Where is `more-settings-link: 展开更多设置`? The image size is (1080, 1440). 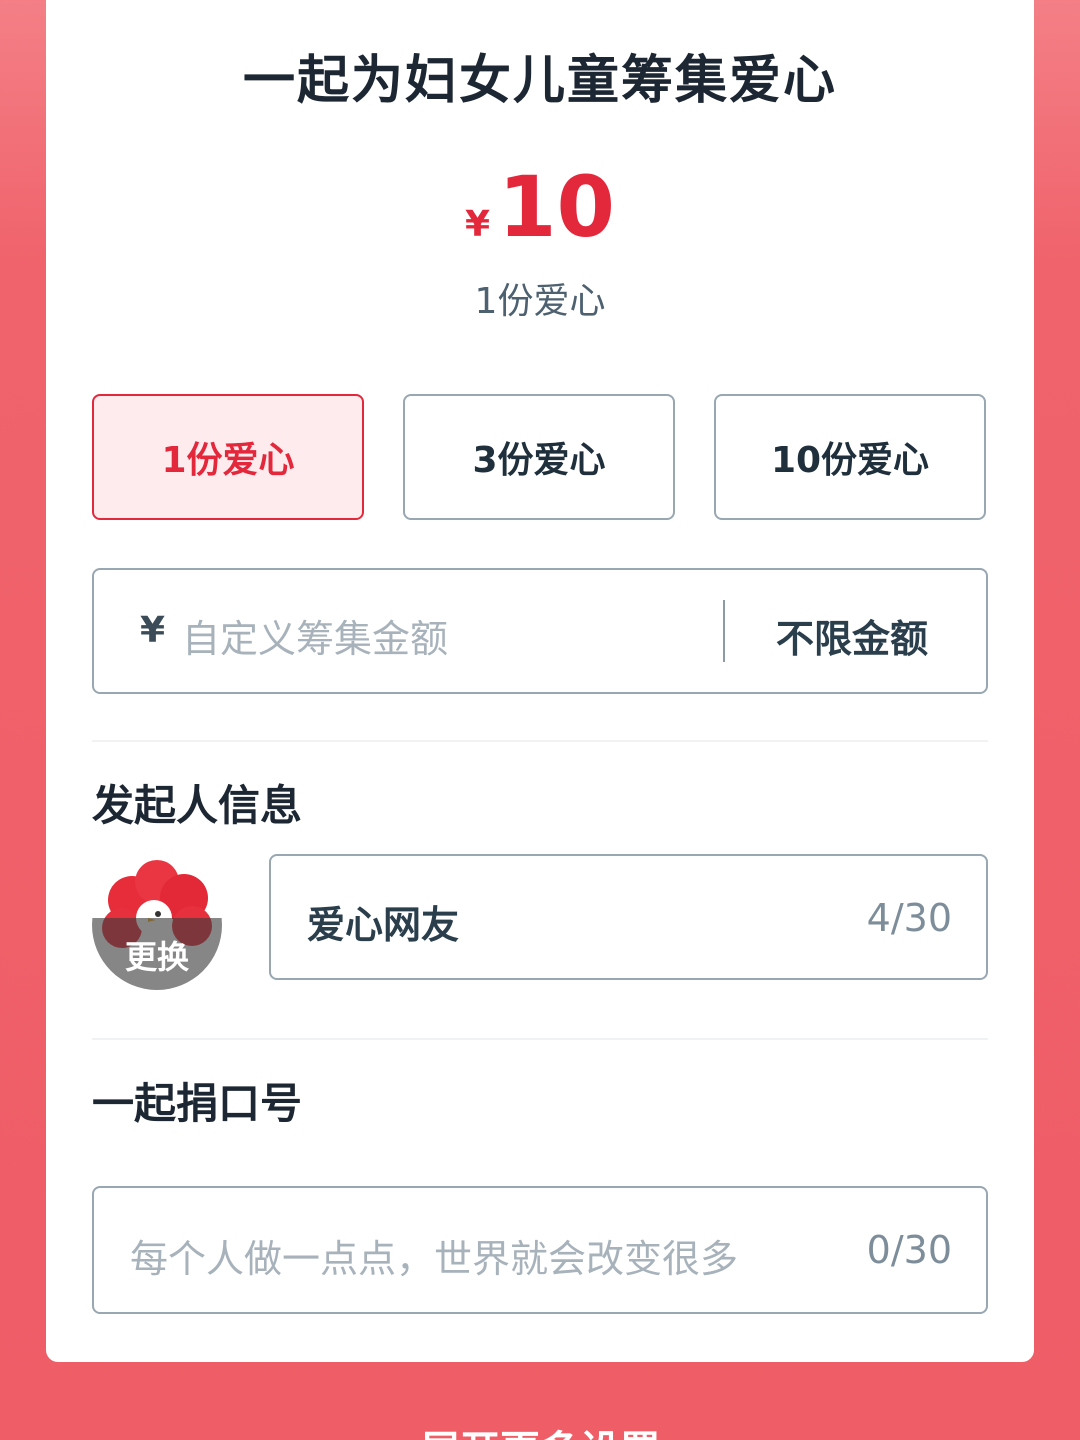 more-settings-link: 展开更多设置 is located at coordinates (540, 1429).